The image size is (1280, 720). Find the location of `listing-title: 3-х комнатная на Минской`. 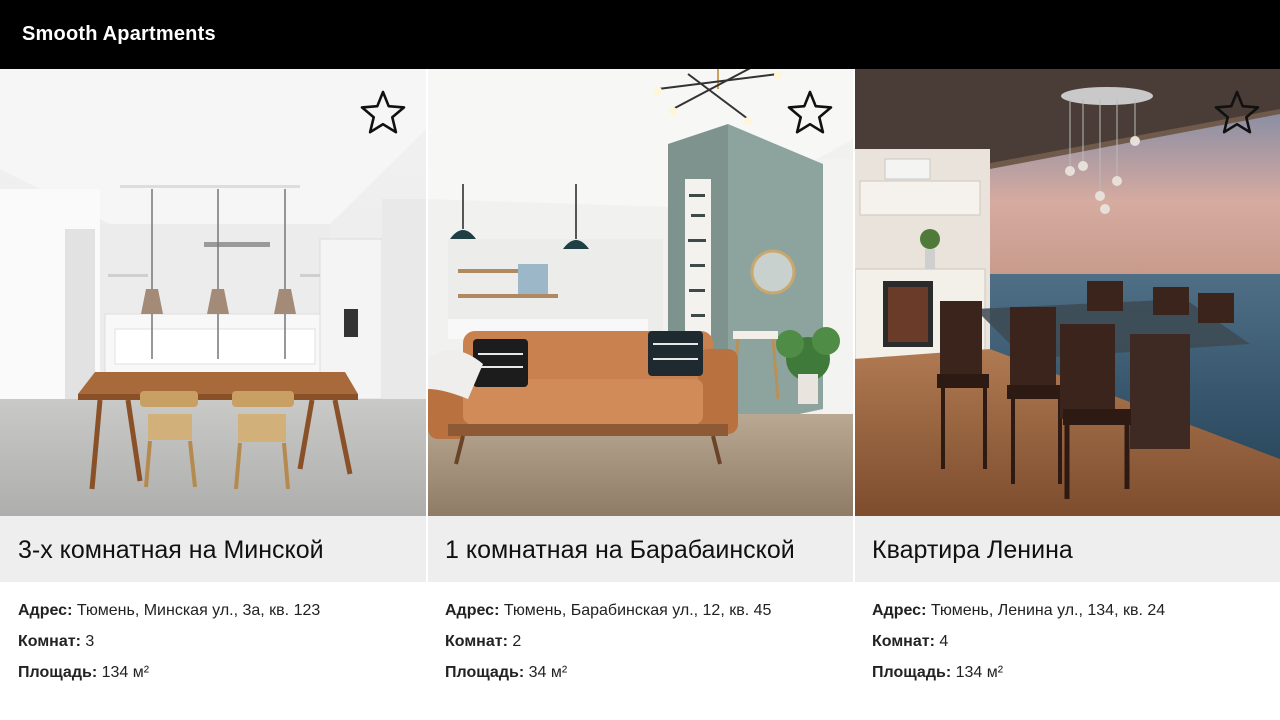

listing-title: 3-х комнатная на Минской is located at coordinates (171, 550).